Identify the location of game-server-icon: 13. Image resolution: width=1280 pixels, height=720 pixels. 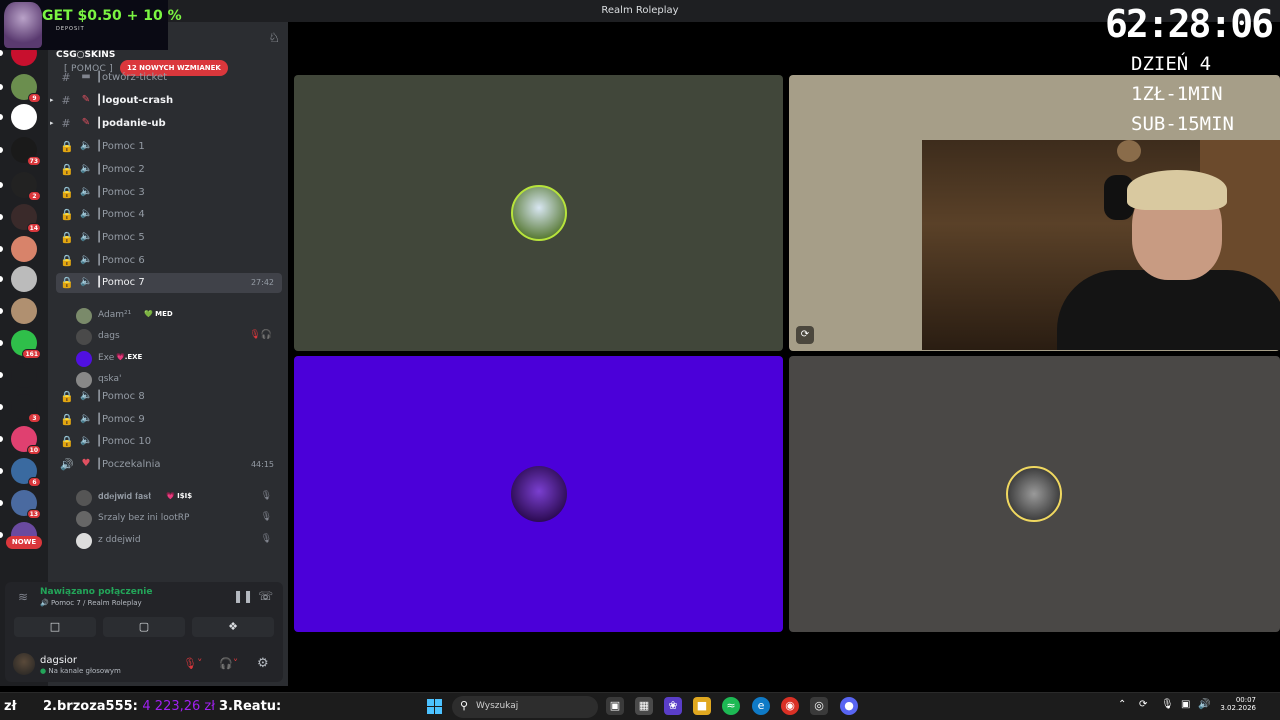
(26, 504).